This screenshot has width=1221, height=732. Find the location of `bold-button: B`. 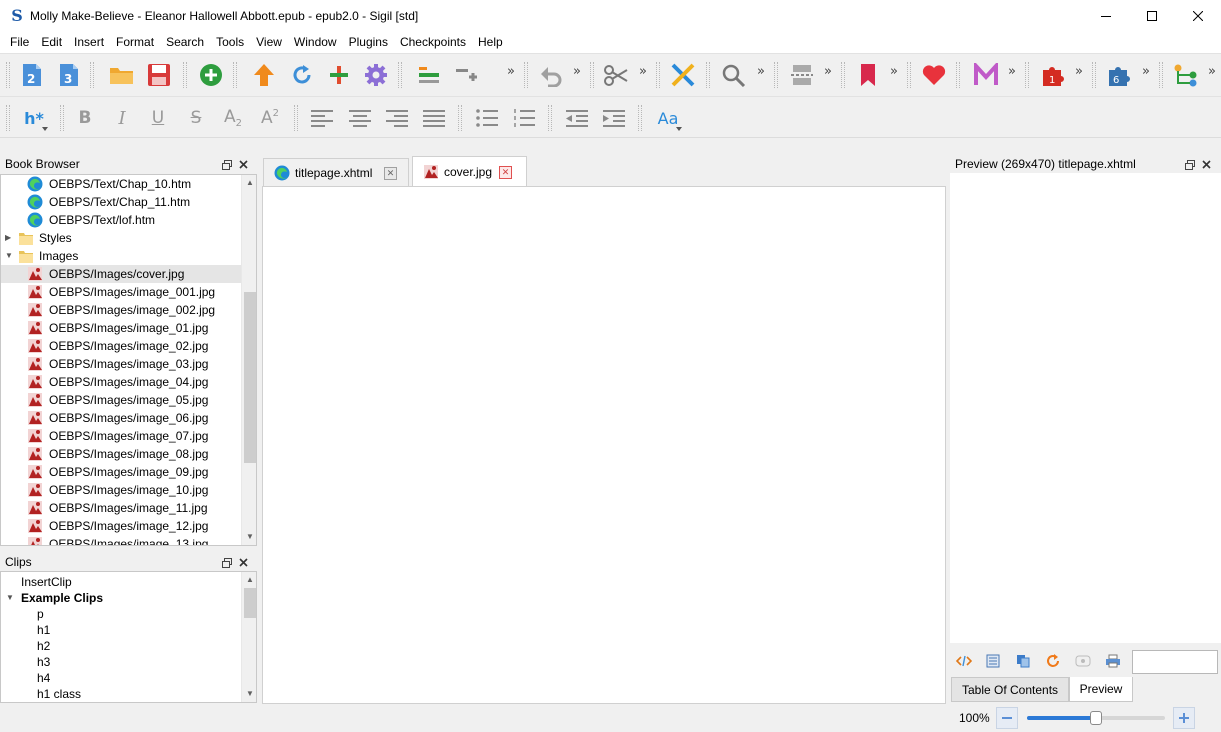

bold-button: B is located at coordinates (85, 118).